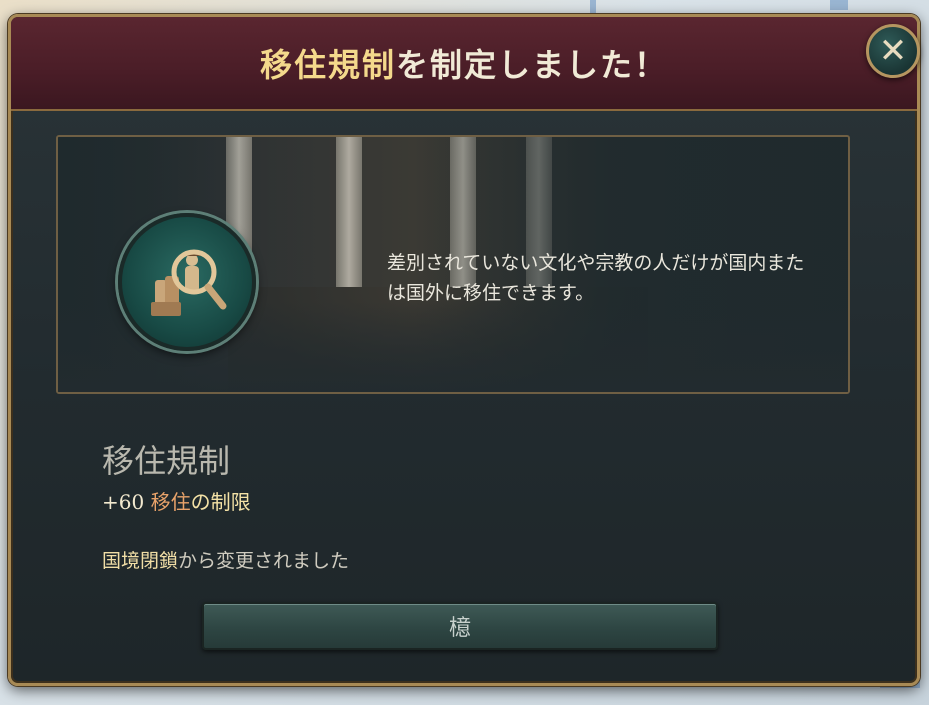 The width and height of the screenshot is (929, 705). Describe the element at coordinates (532, 65) in the screenshot. I see `title-rest: を制定しました！` at that location.